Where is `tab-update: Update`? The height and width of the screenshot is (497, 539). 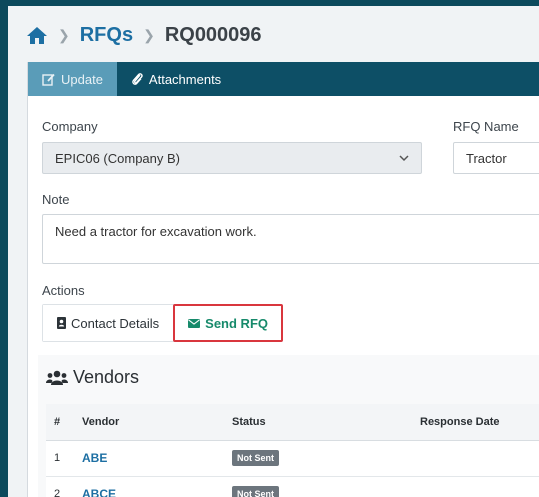
tab-update: Update is located at coordinates (72, 79).